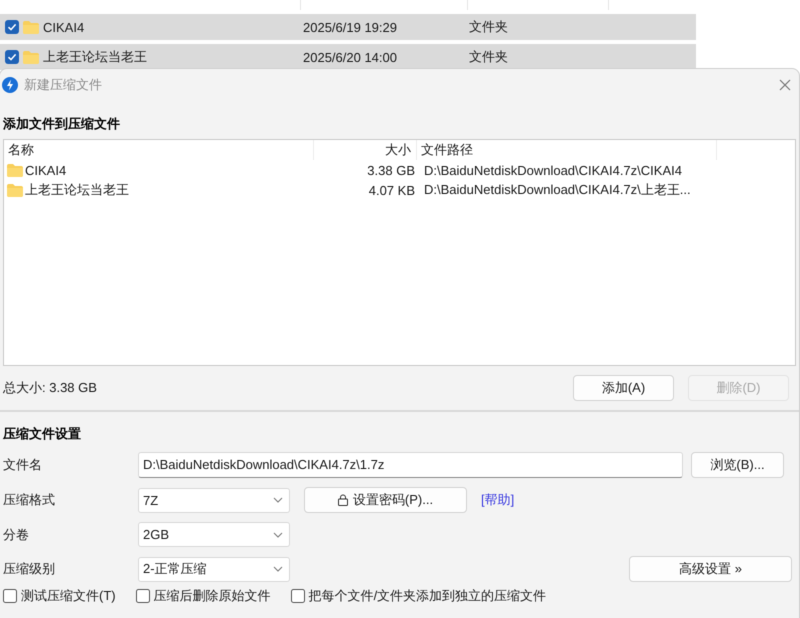 This screenshot has width=800, height=618. Describe the element at coordinates (710, 569) in the screenshot. I see `advanced-button: 高级设置 »` at that location.